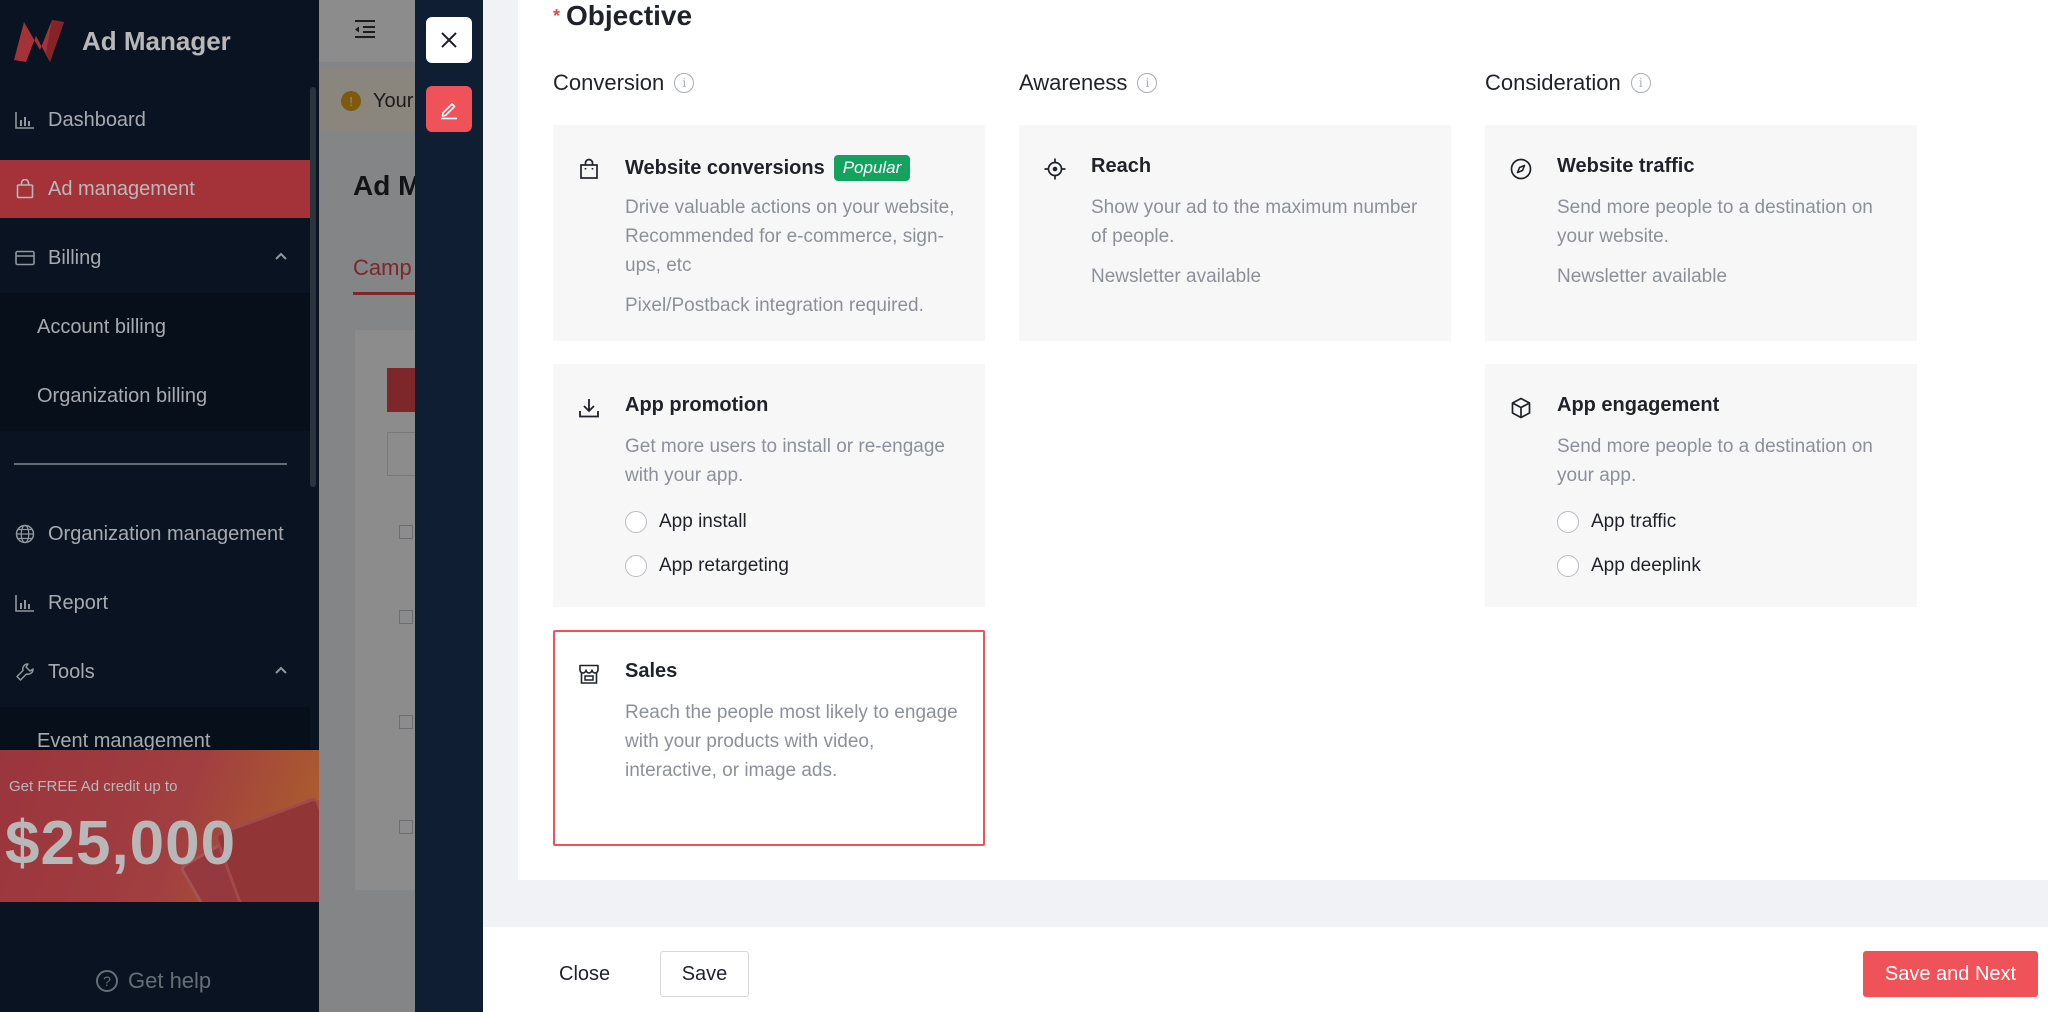  What do you see at coordinates (367, 31) in the screenshot?
I see `top-bar` at bounding box center [367, 31].